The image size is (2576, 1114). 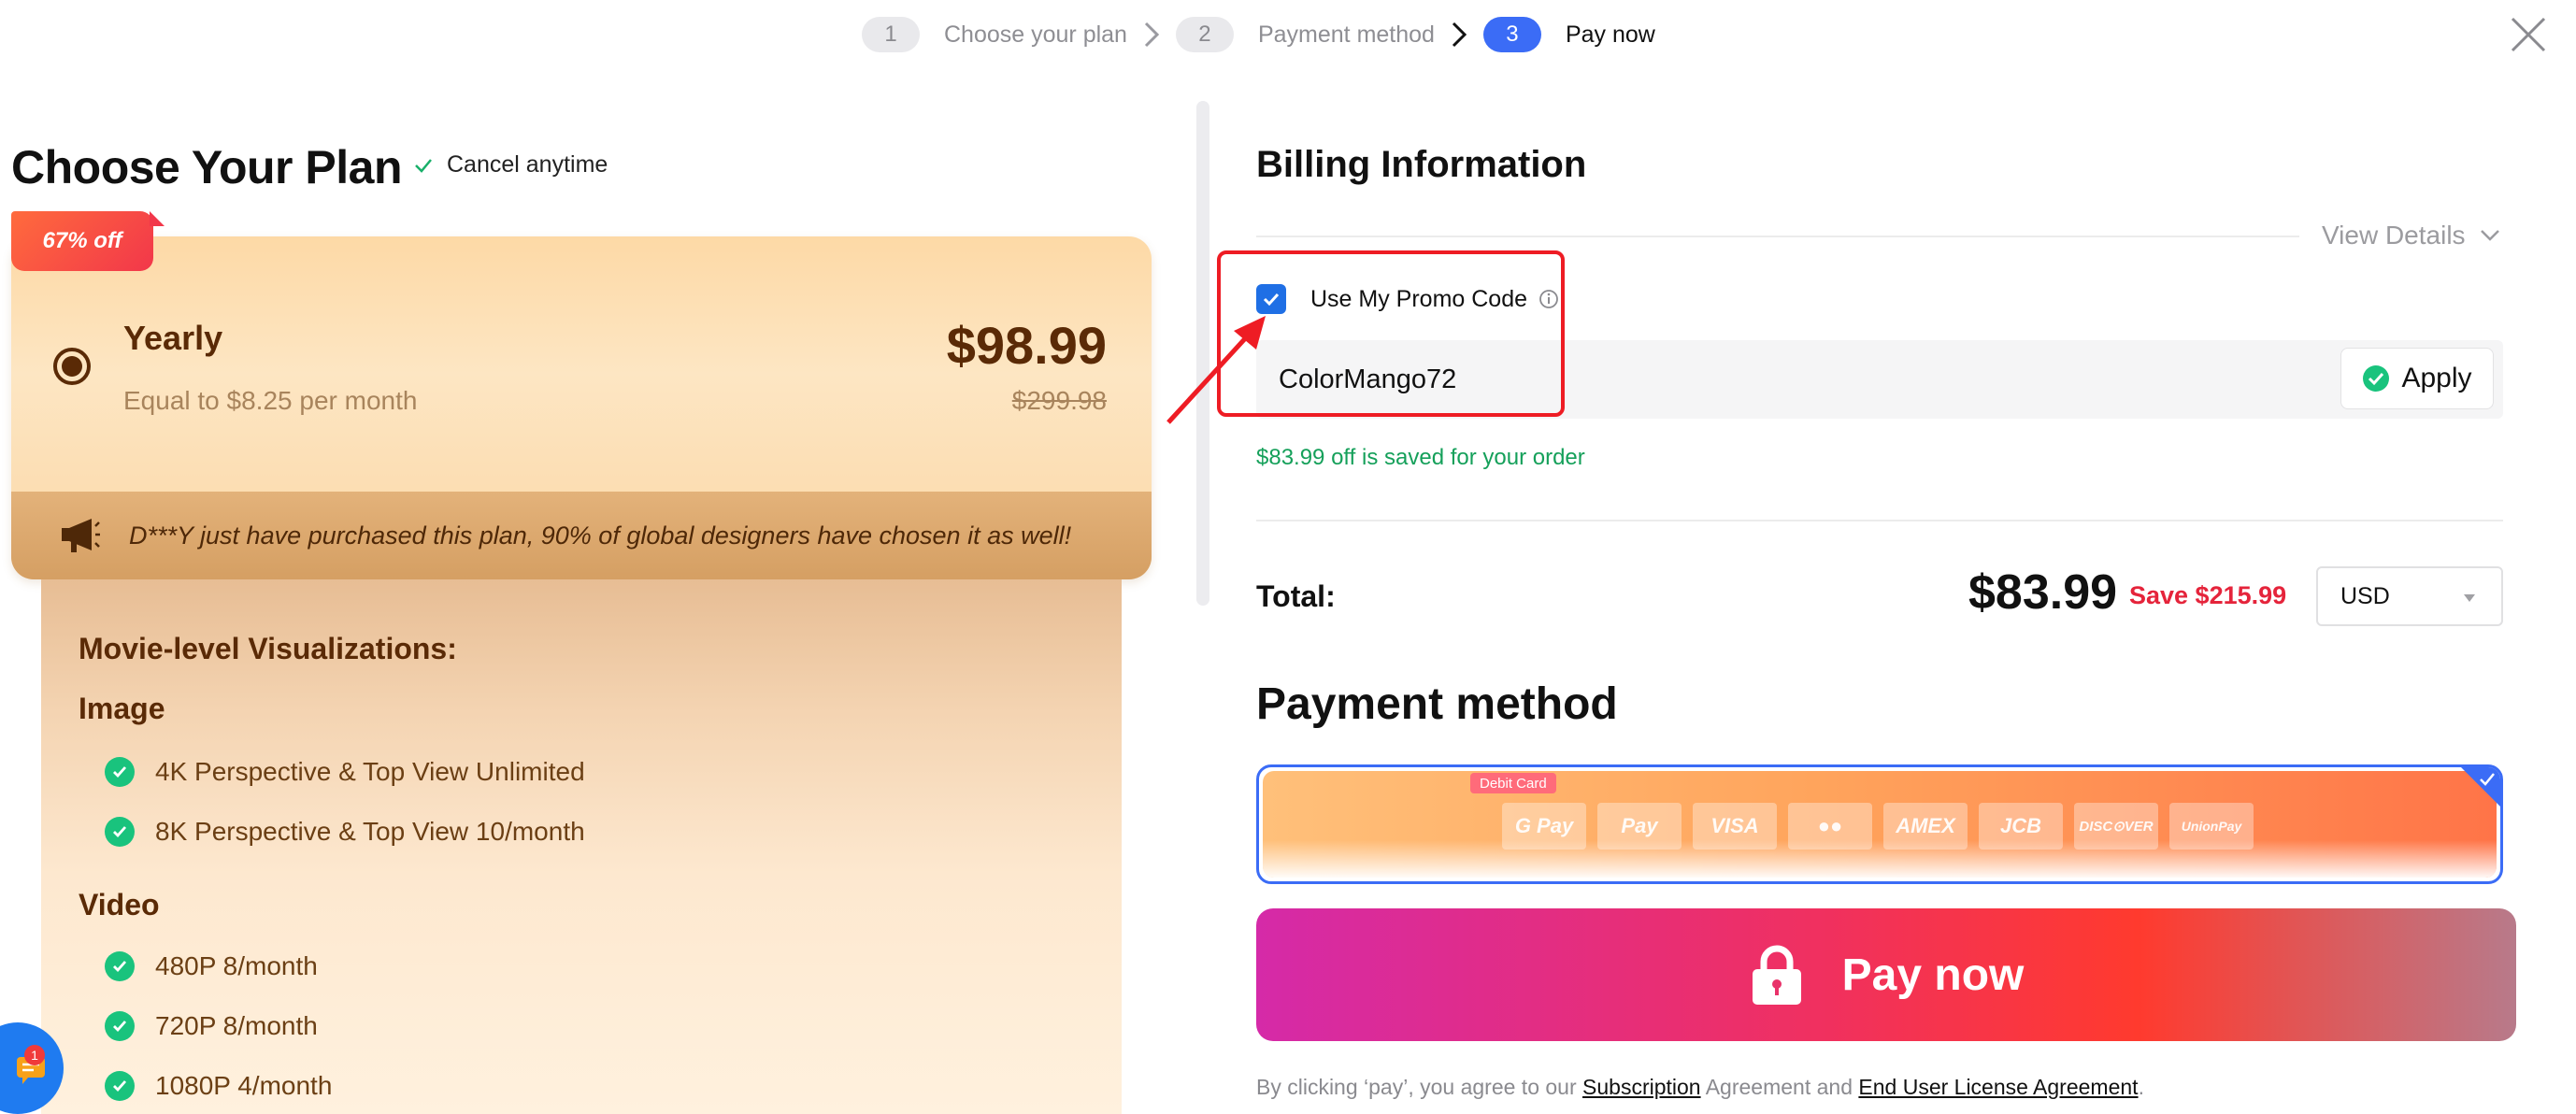 I want to click on promo-code-toggle: Use My Promo Code, so click(x=1407, y=299).